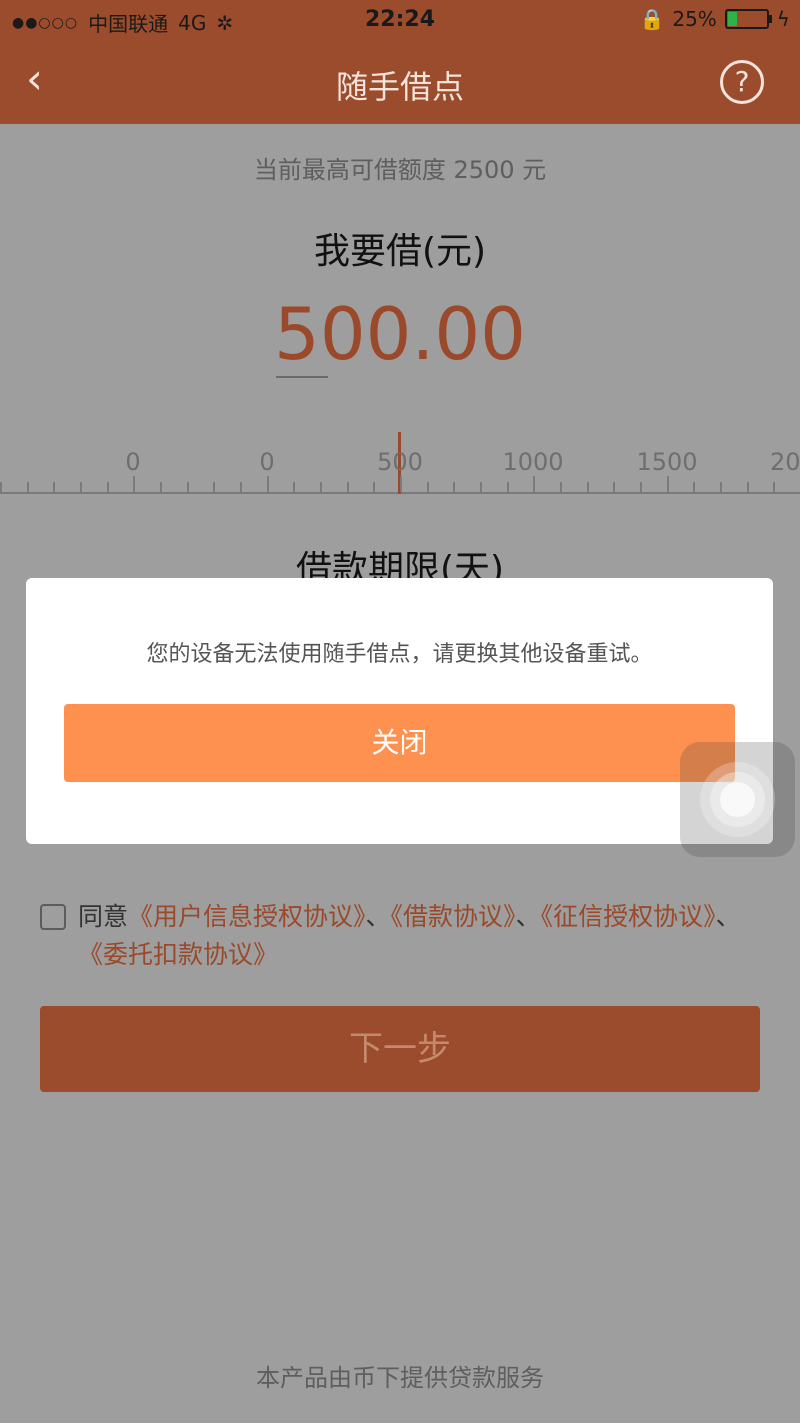 Image resolution: width=800 pixels, height=1423 pixels. I want to click on assistive-touch-button, so click(737, 799).